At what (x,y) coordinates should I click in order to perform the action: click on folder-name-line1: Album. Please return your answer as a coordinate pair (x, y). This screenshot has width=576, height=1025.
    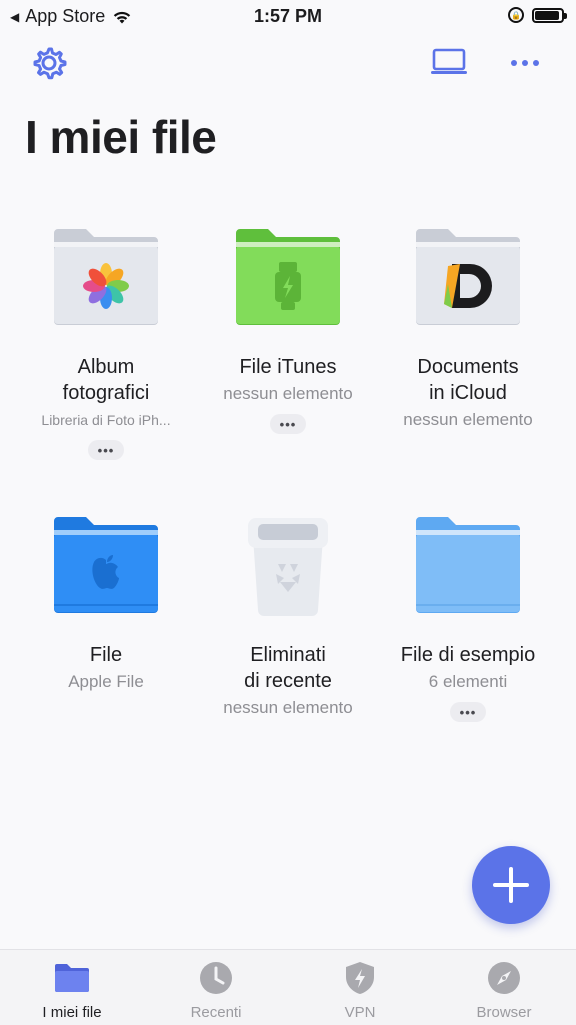
    Looking at the image, I should click on (106, 367).